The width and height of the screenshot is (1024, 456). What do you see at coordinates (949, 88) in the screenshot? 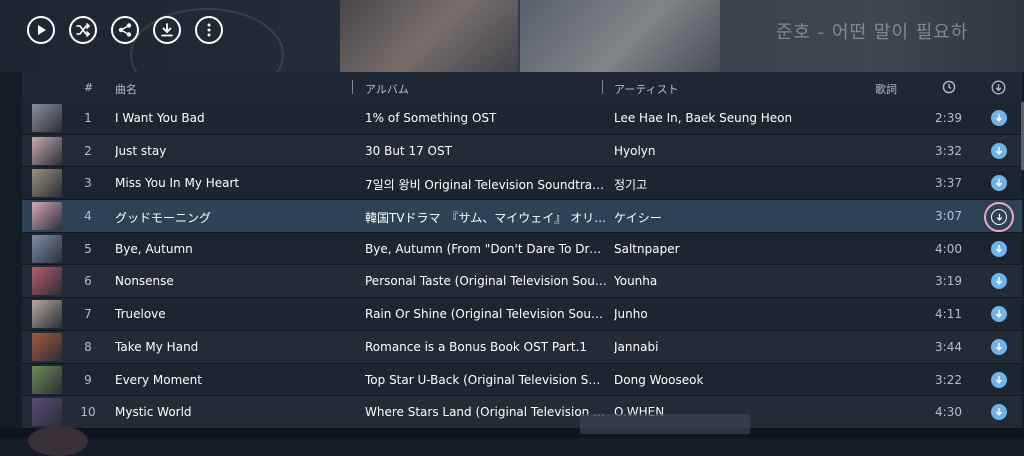
I see `clock-icon` at bounding box center [949, 88].